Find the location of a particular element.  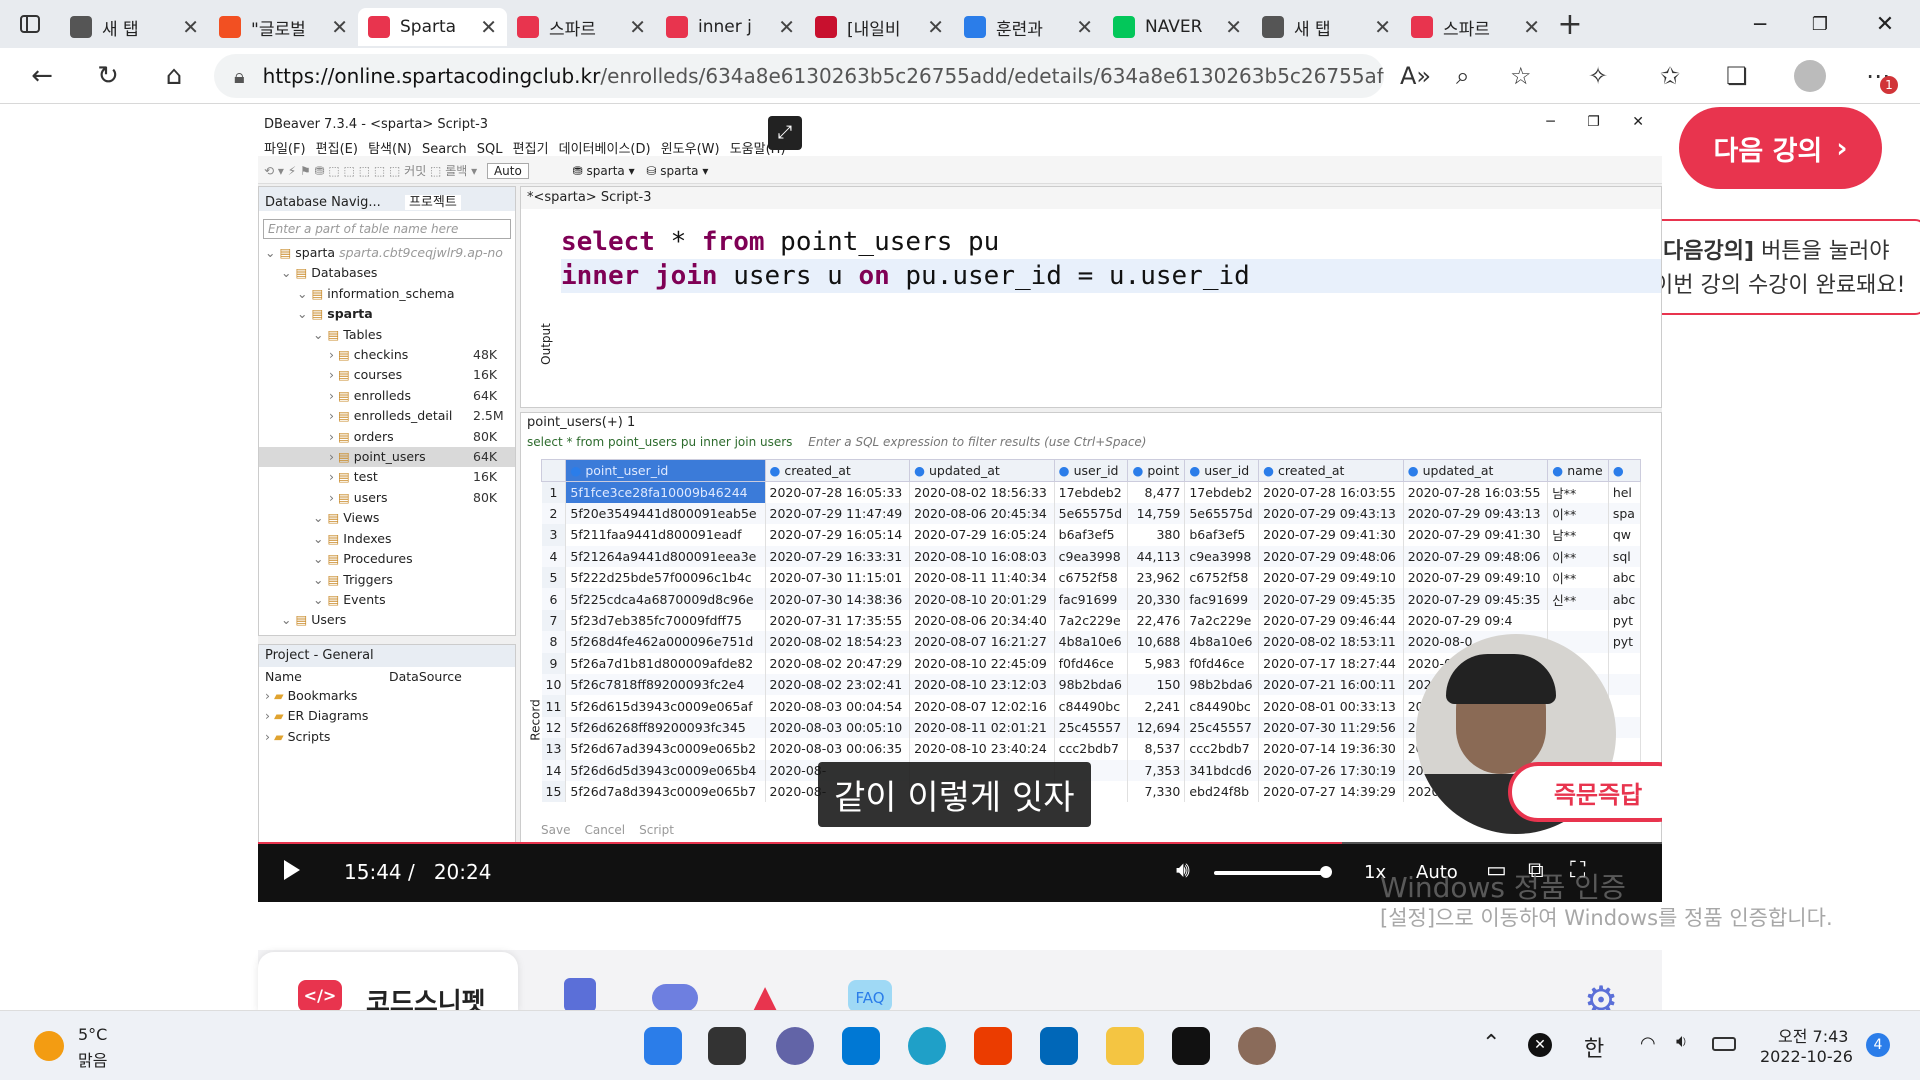

table-cell: 2020-08-07 12:02:16 is located at coordinates (982, 706).